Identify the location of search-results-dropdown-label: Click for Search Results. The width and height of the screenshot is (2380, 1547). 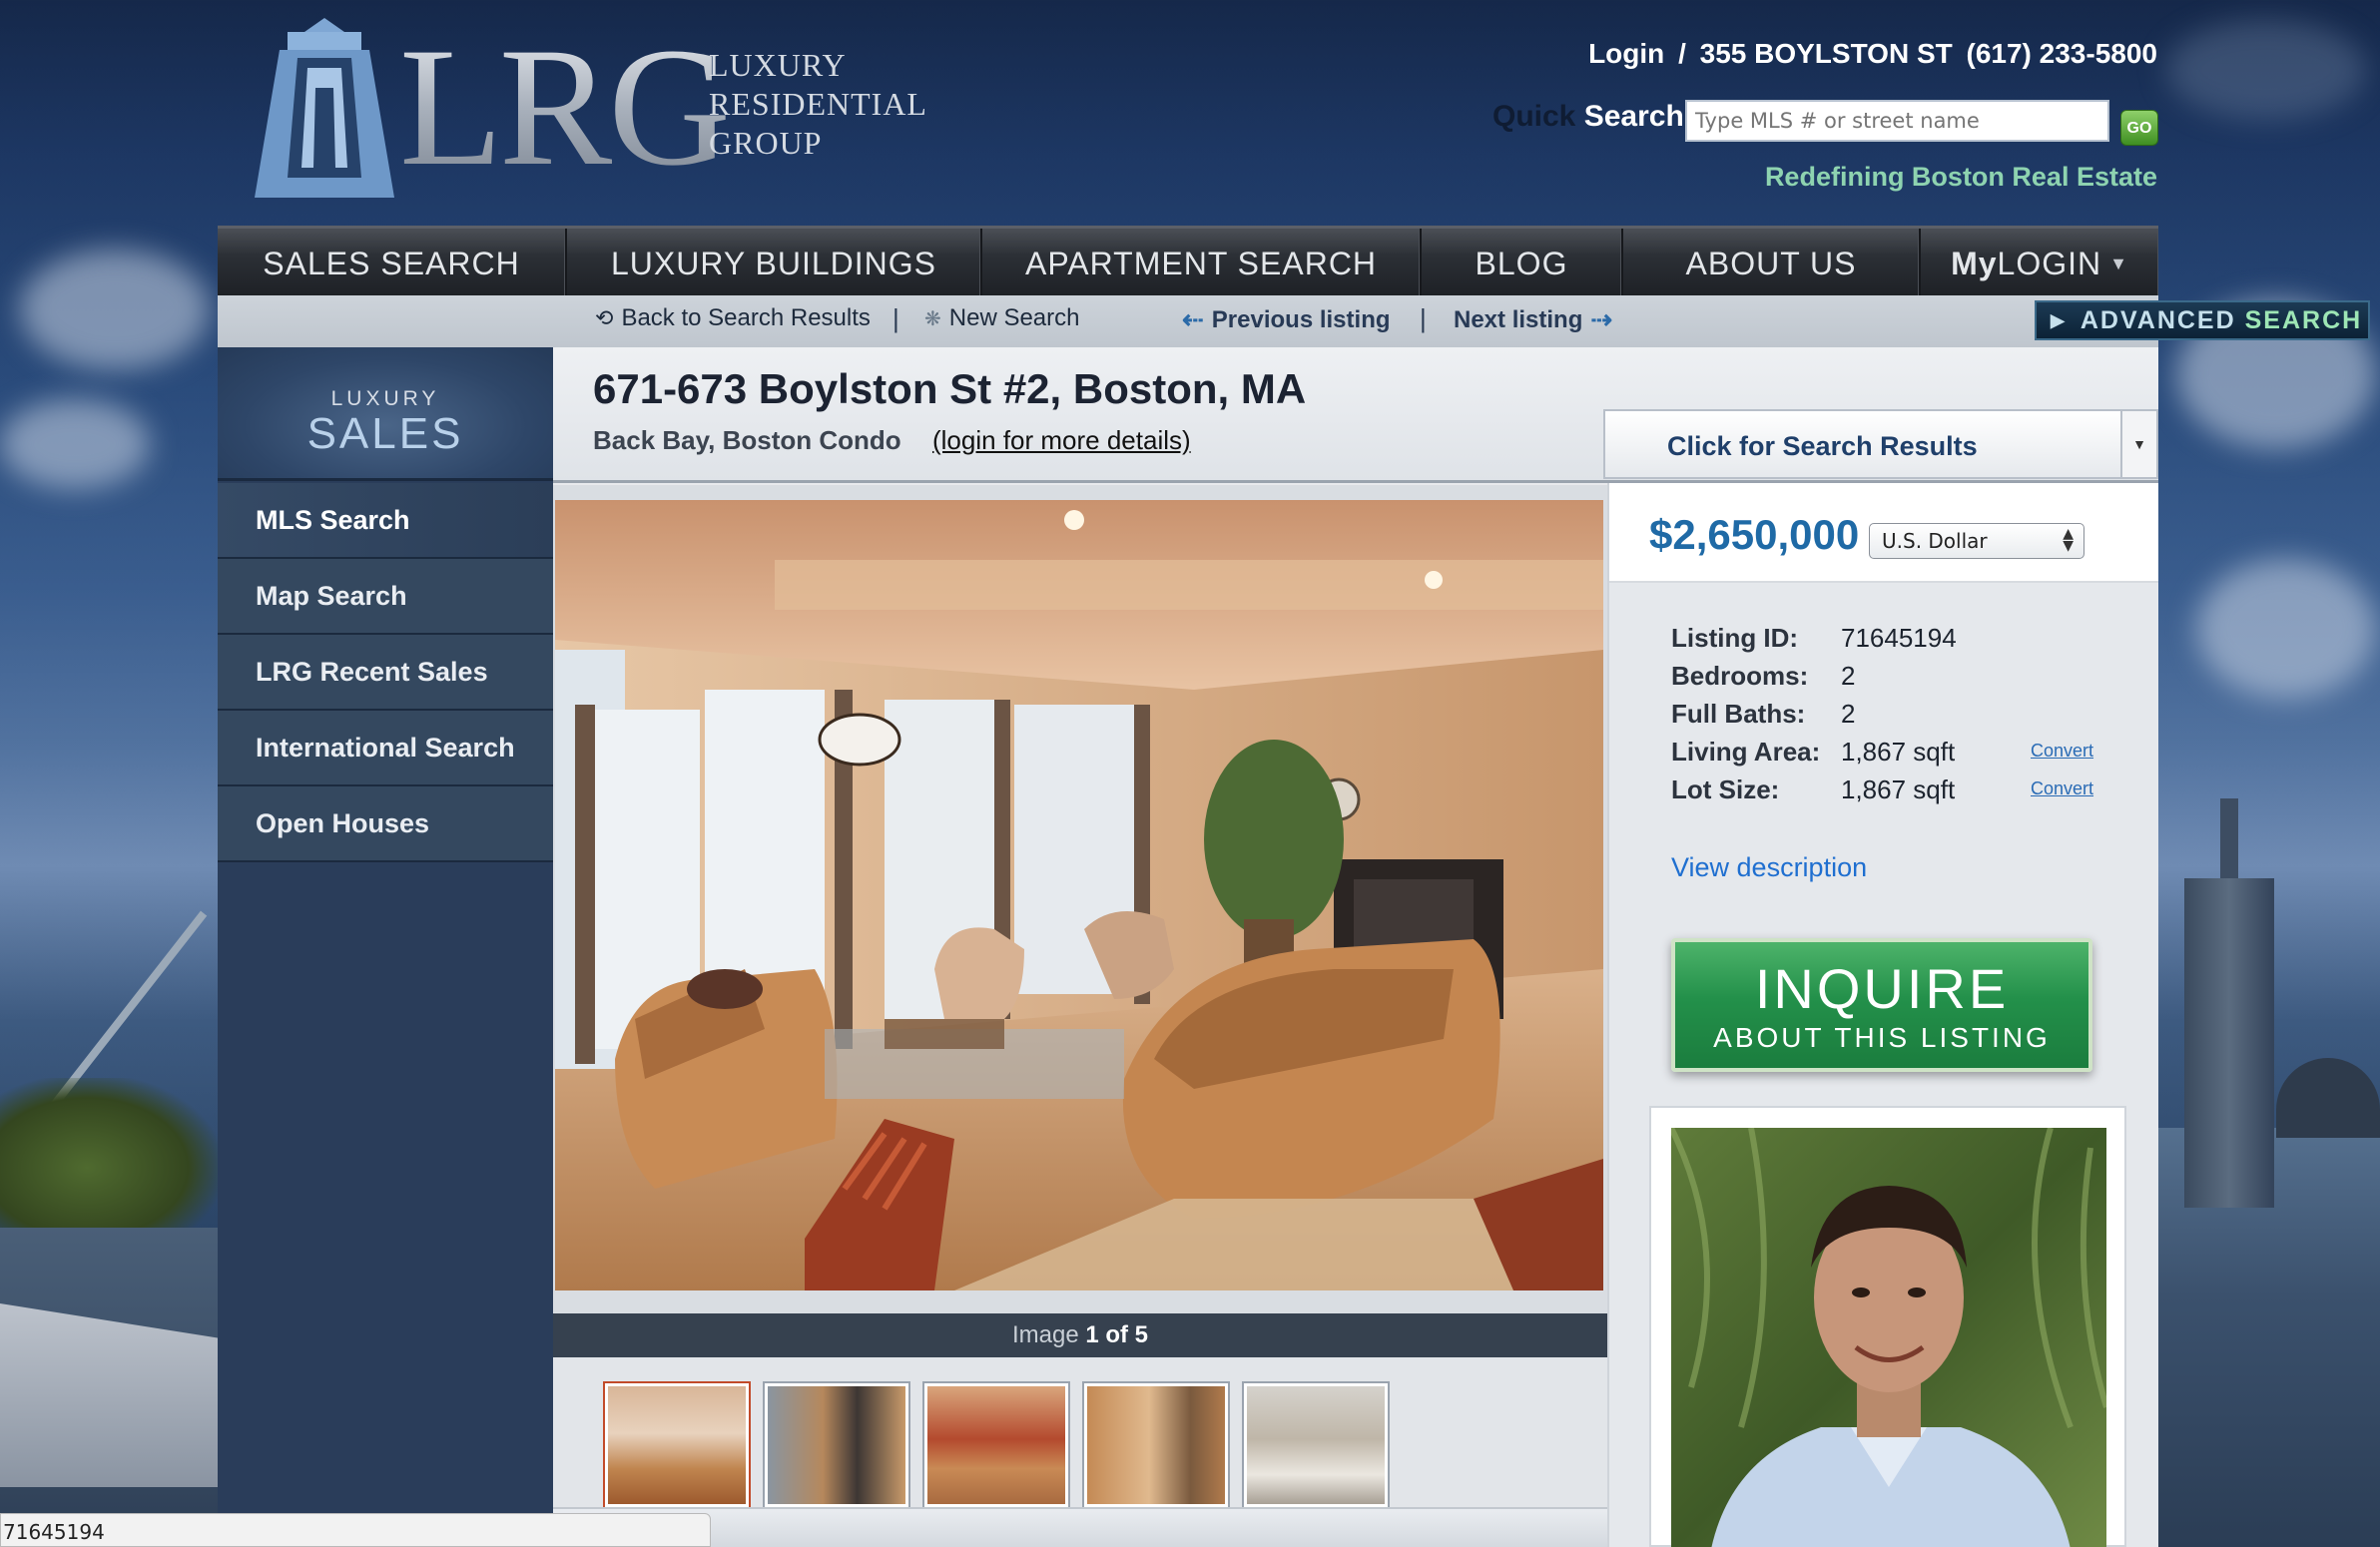
(1822, 446).